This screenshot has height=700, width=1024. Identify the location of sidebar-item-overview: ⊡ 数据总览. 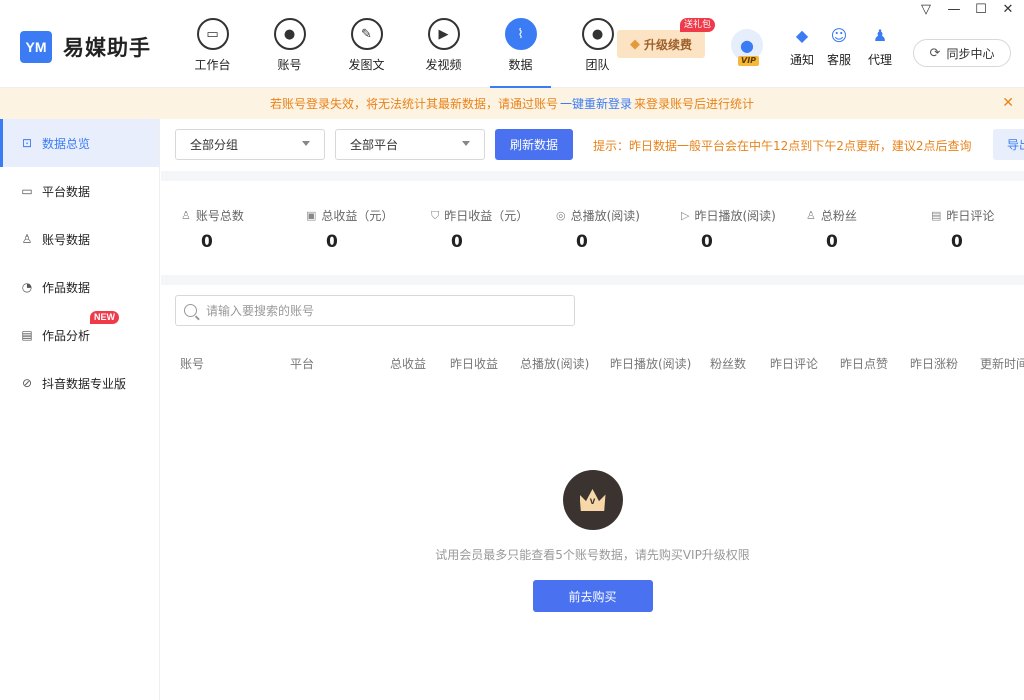
(79, 143).